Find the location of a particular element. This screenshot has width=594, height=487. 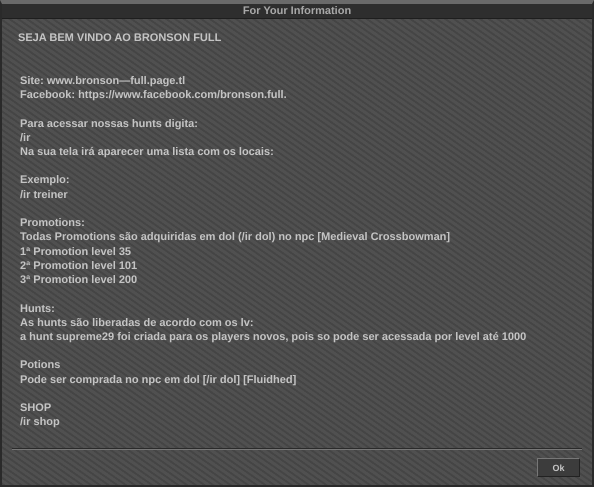

text-line: Todas Promotions são adquiridas em dol (/ir dol) no npc [Medieval Crossbowman] is located at coordinates (236, 237).